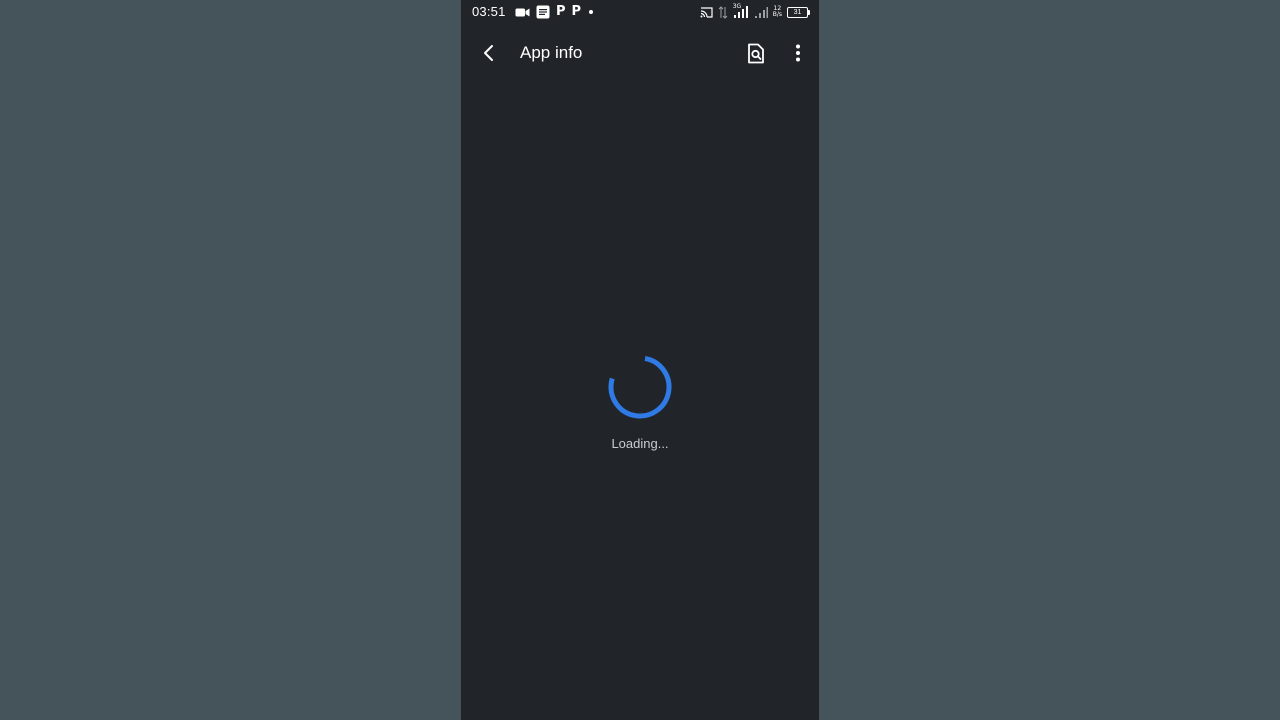 The image size is (1280, 720). I want to click on system-icons: 3G 12 B/s 31, so click(755, 11).